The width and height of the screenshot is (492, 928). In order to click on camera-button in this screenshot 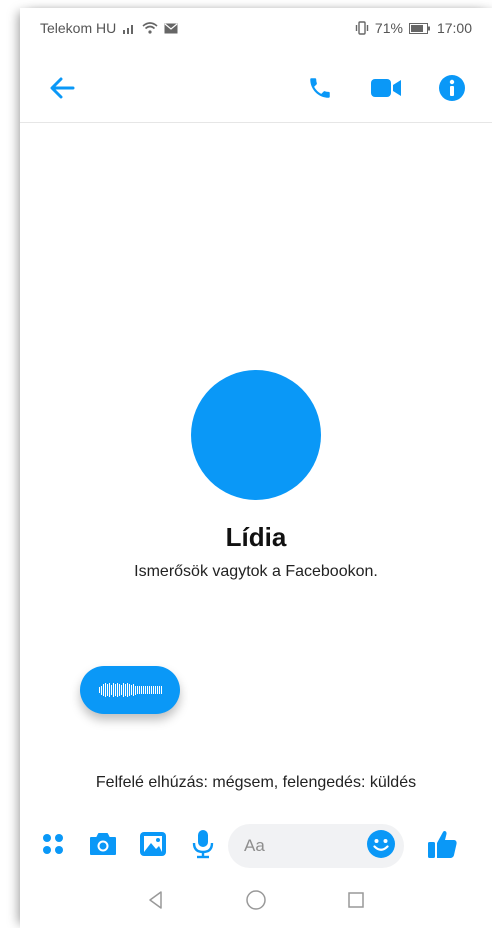, I will do `click(103, 846)`.